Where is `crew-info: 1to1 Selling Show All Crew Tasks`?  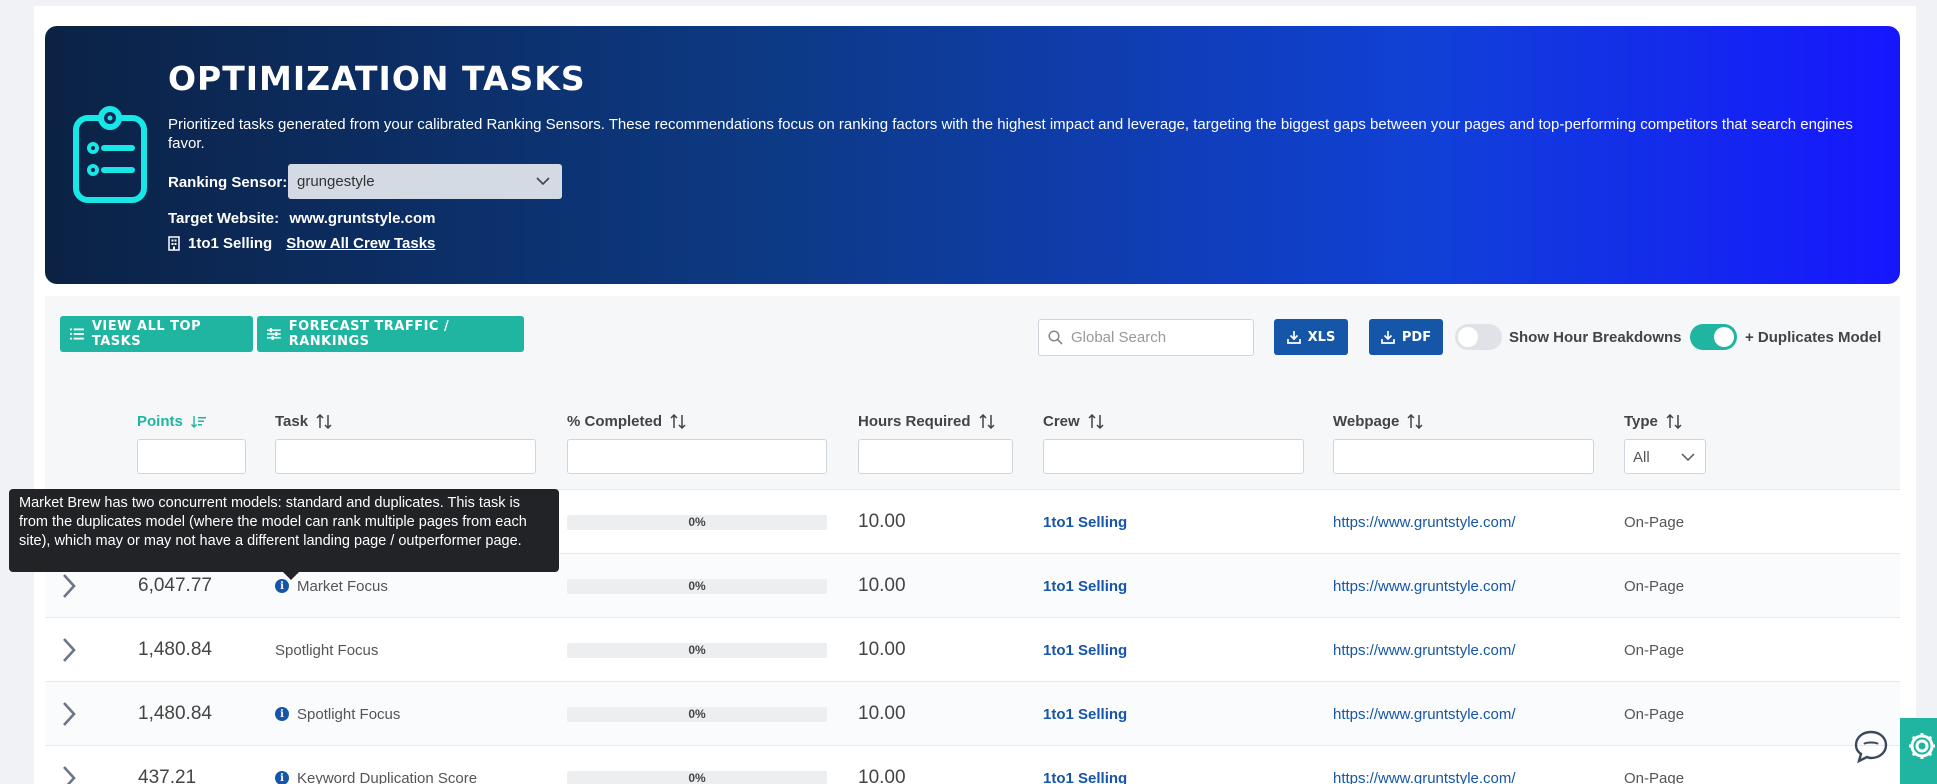 crew-info: 1to1 Selling Show All Crew Tasks is located at coordinates (301, 243).